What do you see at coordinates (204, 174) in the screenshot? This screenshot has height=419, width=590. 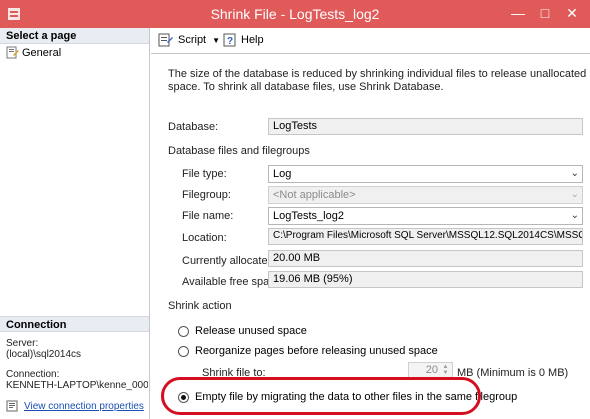 I see `file-type-label: File type:` at bounding box center [204, 174].